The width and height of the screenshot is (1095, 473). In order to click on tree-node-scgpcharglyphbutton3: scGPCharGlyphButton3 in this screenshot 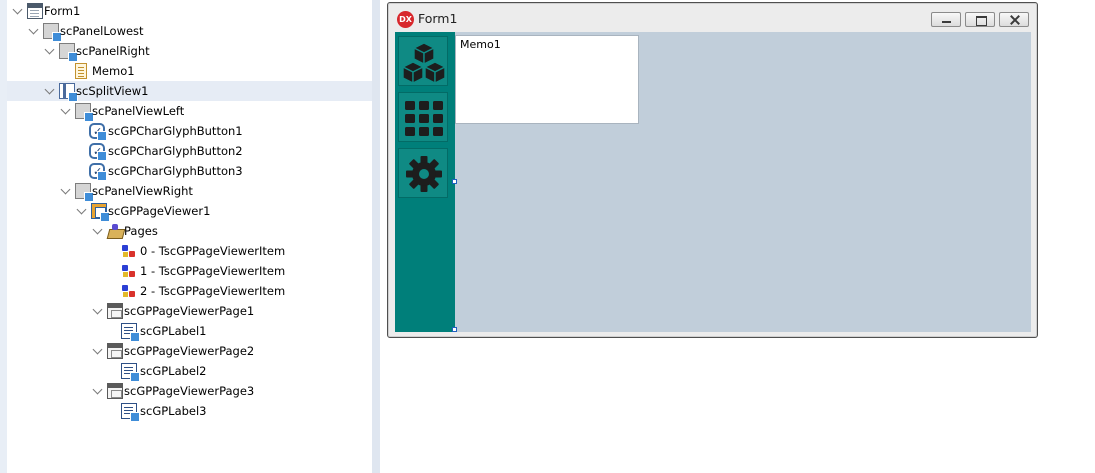, I will do `click(189, 171)`.